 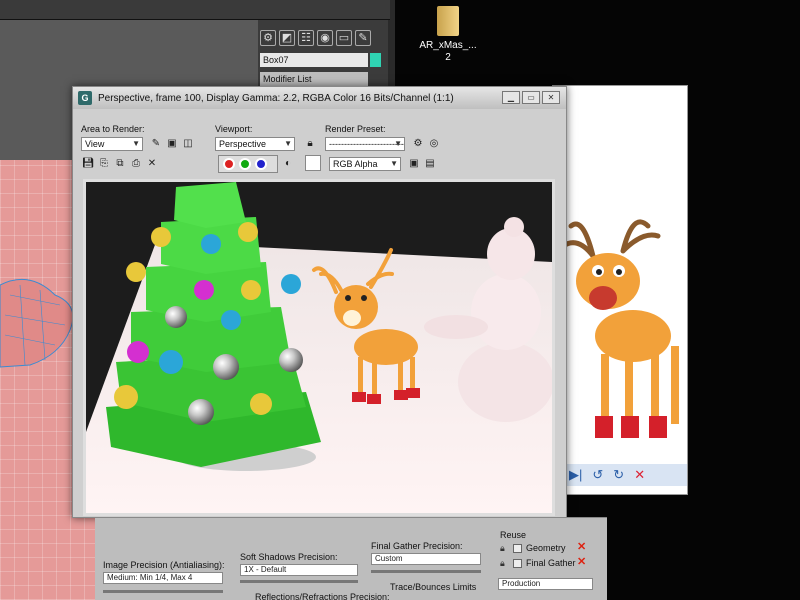 I want to click on reflections-label: Reflections/Refractions Precision:, so click(x=322, y=596).